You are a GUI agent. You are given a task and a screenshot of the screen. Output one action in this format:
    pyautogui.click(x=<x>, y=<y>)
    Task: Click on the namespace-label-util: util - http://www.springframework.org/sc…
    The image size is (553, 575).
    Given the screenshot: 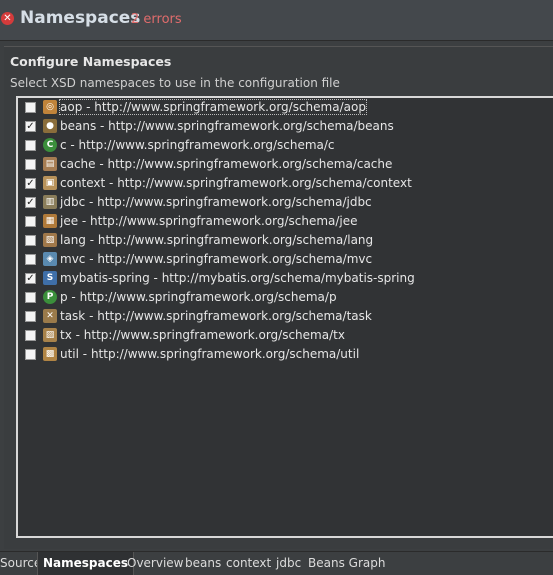 What is the action you would take?
    pyautogui.click(x=210, y=354)
    